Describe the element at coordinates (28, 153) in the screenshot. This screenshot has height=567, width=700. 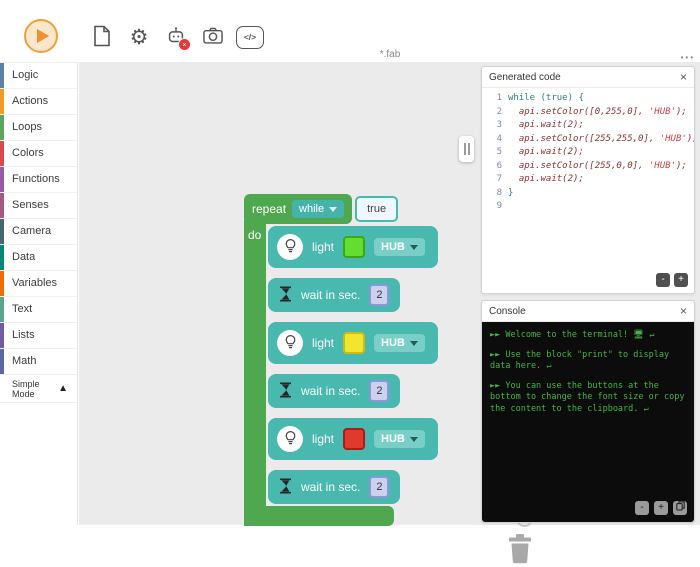
I see `category-label: Colors` at that location.